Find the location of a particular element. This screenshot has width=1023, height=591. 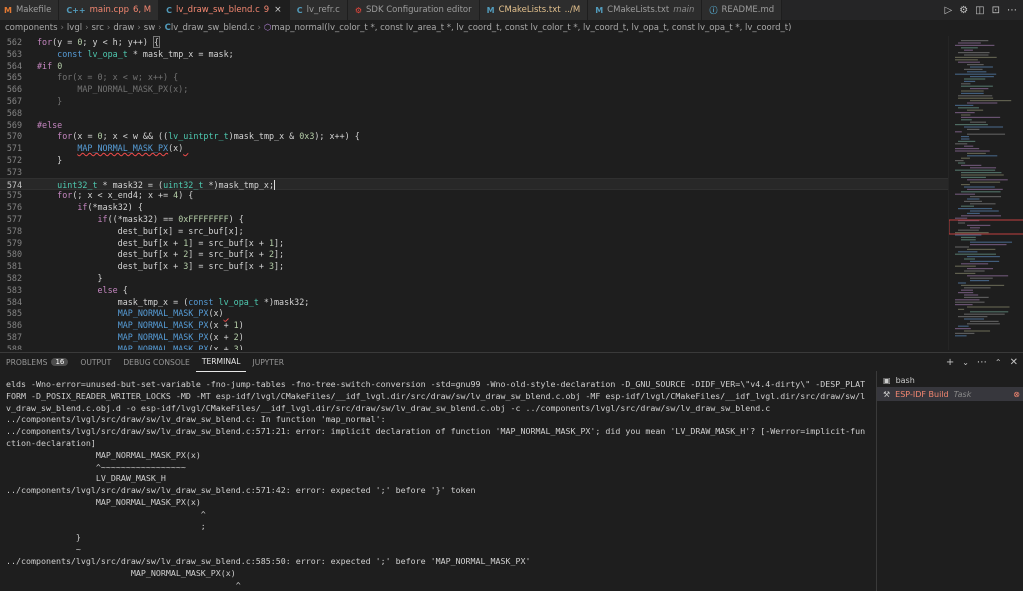

breadcrumb-item: components is located at coordinates (31, 28).